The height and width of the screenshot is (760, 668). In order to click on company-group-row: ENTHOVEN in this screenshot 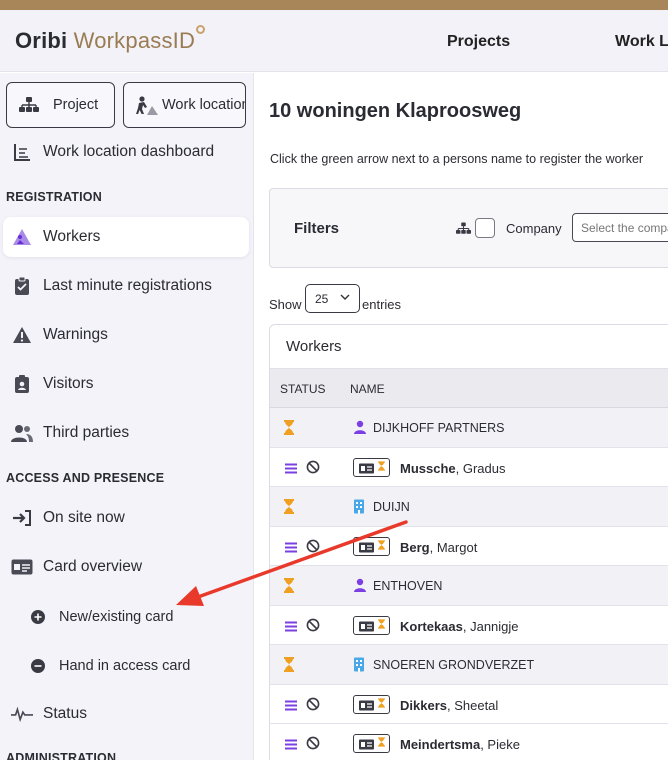, I will do `click(469, 586)`.